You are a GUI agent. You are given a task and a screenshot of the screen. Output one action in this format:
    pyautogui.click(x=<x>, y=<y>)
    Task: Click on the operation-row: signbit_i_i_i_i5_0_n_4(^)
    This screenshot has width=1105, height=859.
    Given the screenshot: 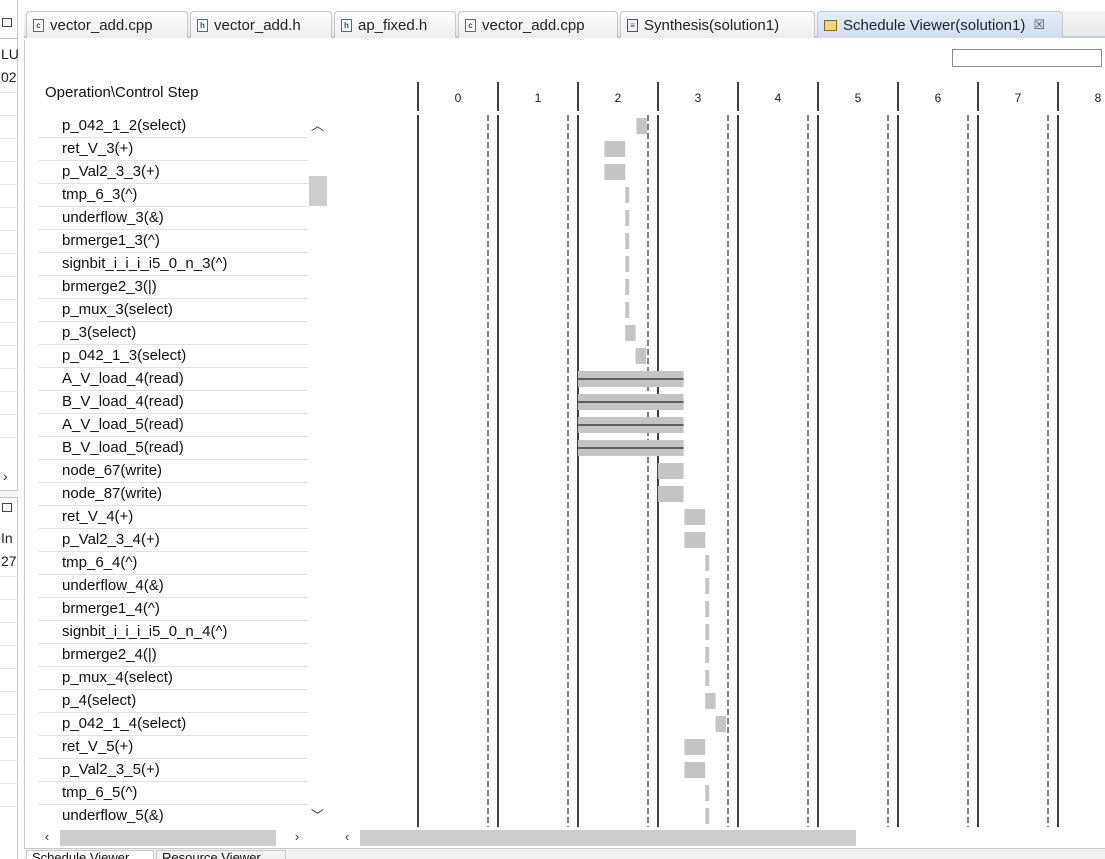 What is the action you would take?
    pyautogui.click(x=173, y=632)
    